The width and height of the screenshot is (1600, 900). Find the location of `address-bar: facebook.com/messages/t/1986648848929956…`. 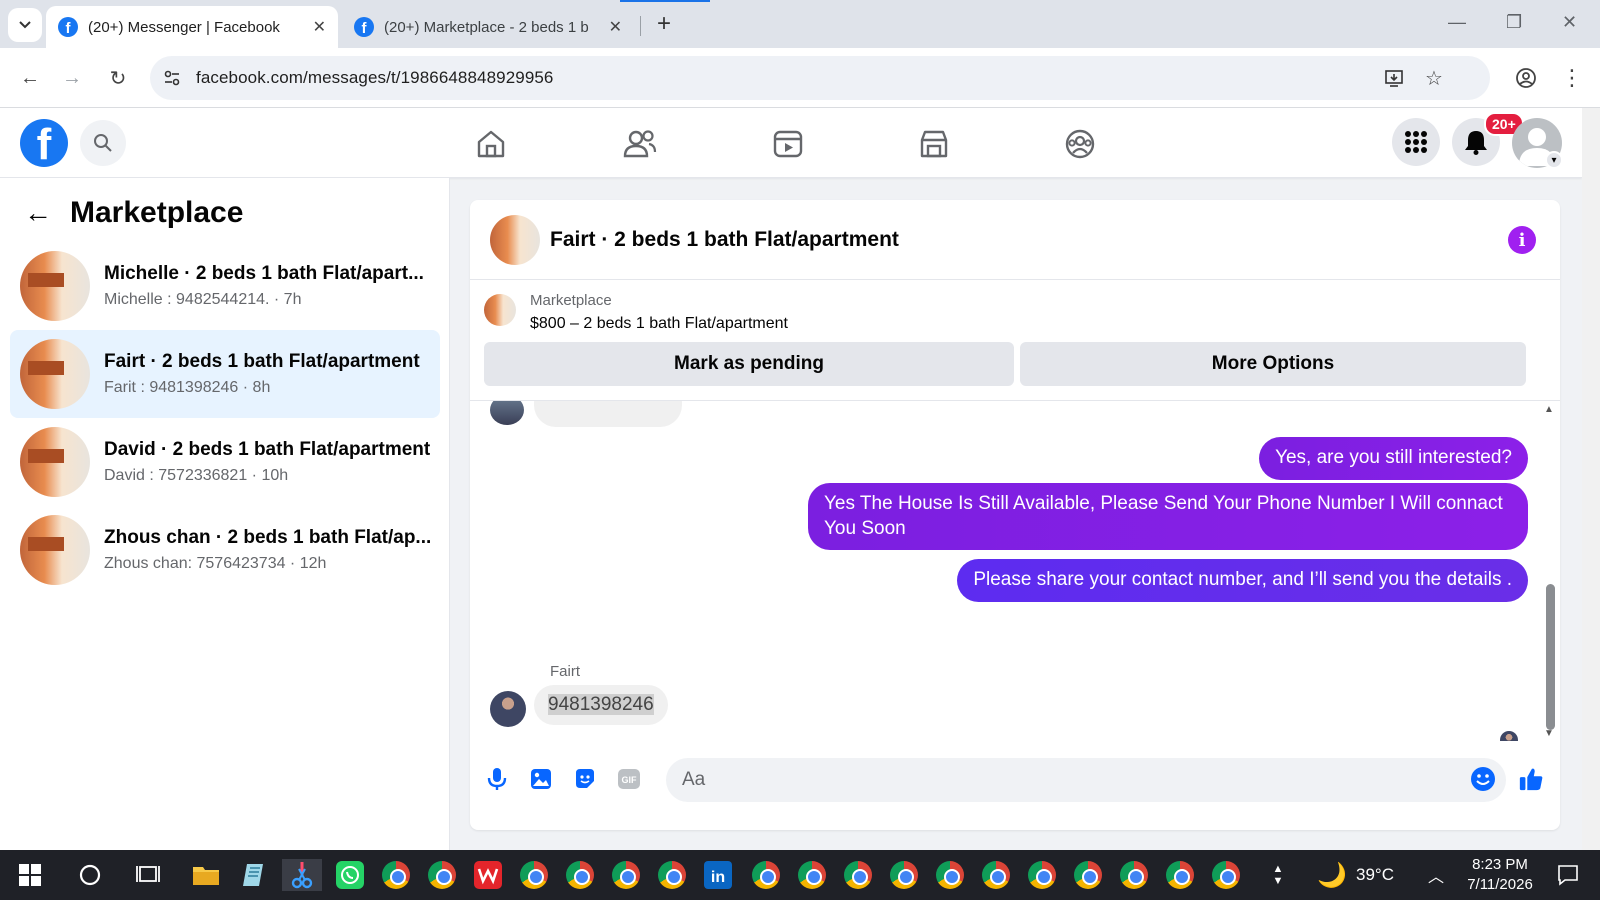

address-bar: facebook.com/messages/t/1986648848929956… is located at coordinates (820, 78).